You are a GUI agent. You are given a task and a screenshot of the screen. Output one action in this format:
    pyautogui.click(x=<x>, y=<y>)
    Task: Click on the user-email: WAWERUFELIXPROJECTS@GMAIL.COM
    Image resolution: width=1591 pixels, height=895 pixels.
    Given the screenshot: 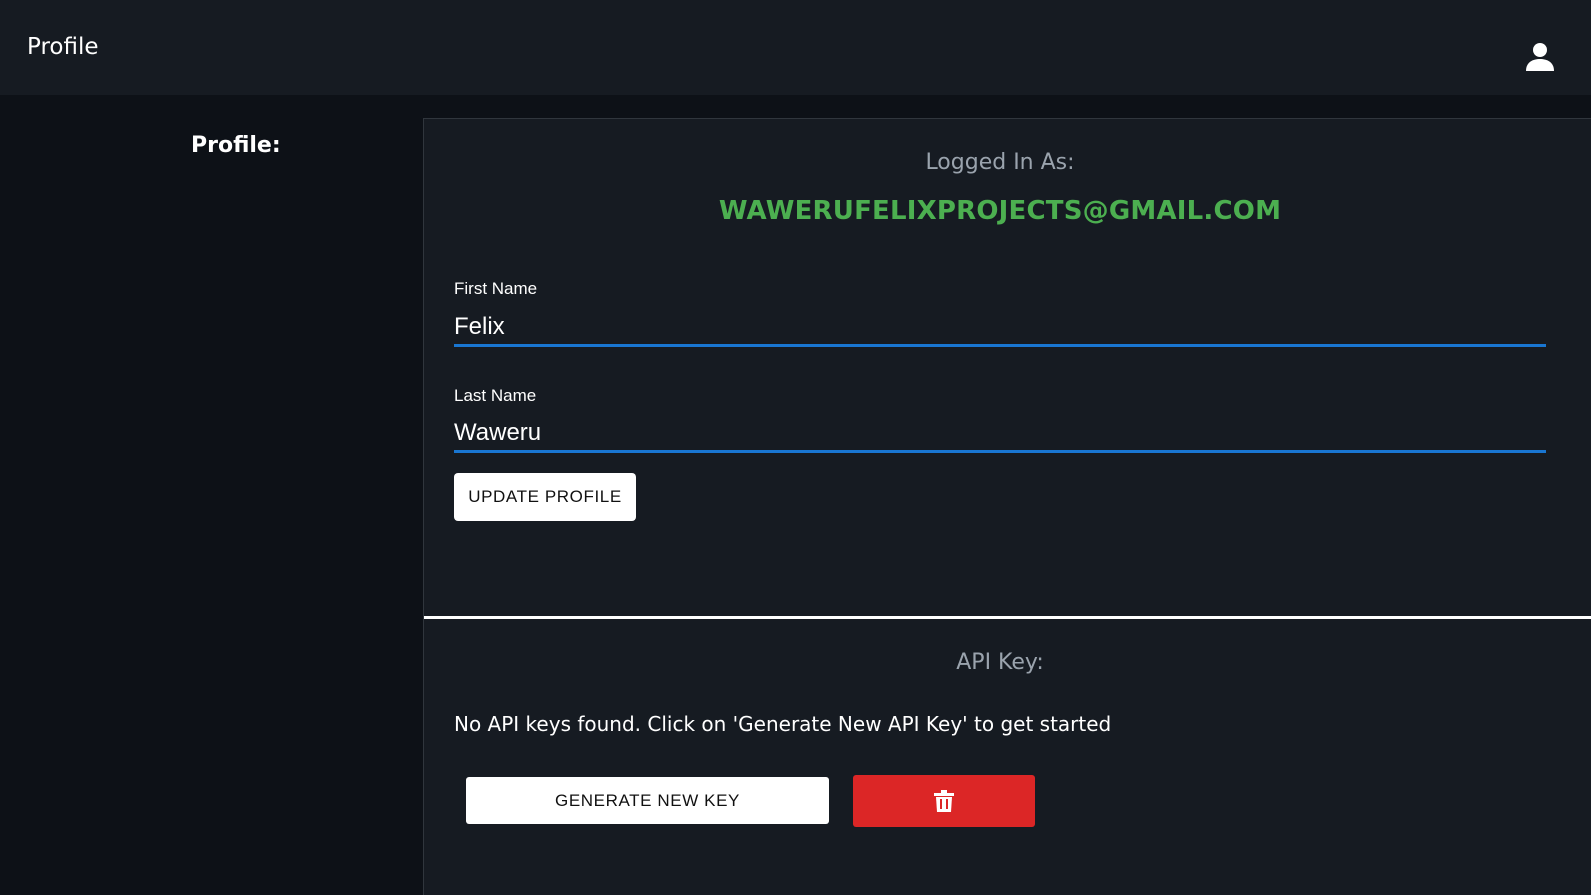 What is the action you would take?
    pyautogui.click(x=1000, y=211)
    